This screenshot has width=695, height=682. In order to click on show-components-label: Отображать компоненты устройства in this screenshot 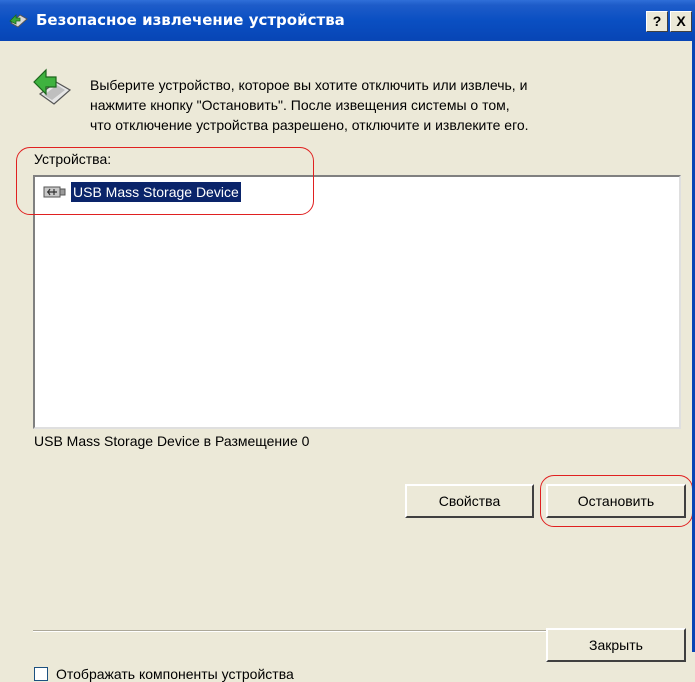, I will do `click(175, 674)`.